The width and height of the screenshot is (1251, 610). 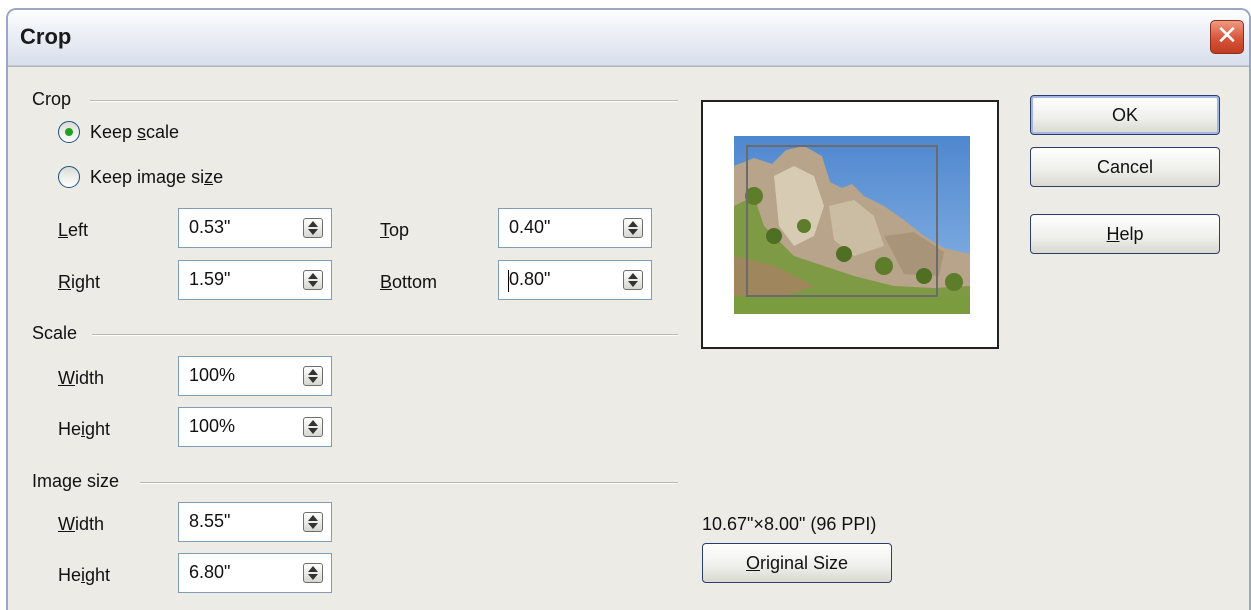 What do you see at coordinates (76, 481) in the screenshot?
I see `image-size-section-label: Image size` at bounding box center [76, 481].